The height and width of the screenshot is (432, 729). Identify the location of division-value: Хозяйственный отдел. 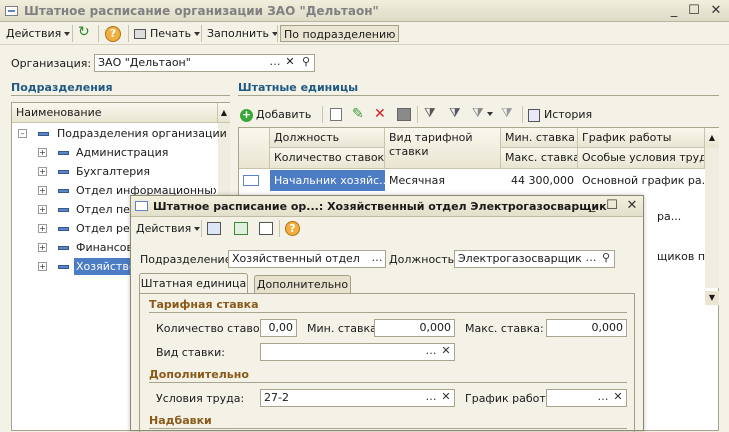
(296, 258).